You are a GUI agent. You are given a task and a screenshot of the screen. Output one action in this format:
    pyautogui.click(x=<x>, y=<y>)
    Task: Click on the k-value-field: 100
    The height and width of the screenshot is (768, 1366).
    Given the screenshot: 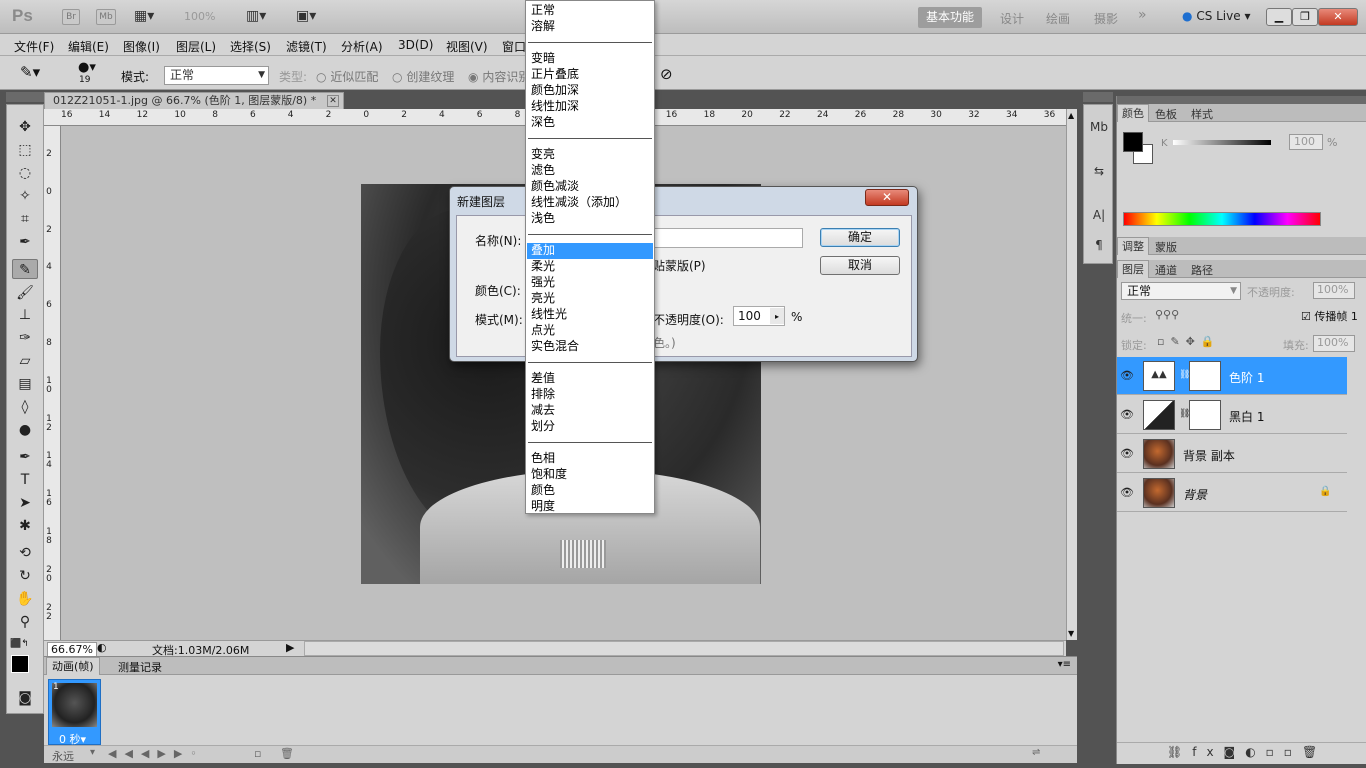 What is the action you would take?
    pyautogui.click(x=1306, y=142)
    